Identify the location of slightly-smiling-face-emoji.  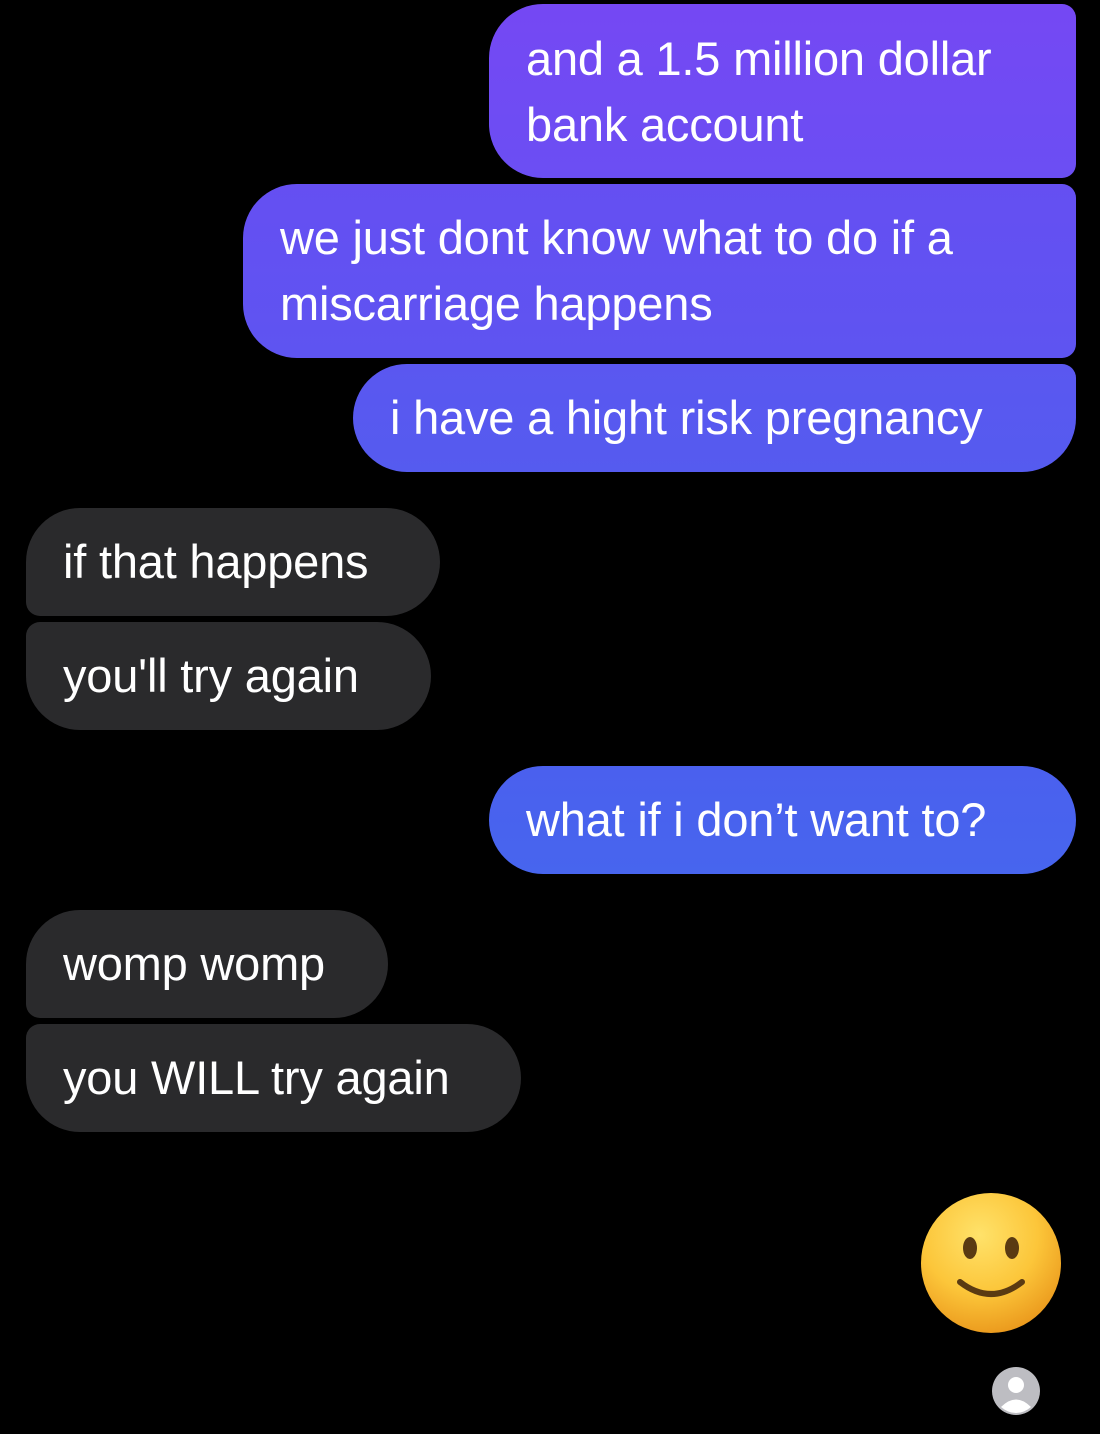
(991, 1263).